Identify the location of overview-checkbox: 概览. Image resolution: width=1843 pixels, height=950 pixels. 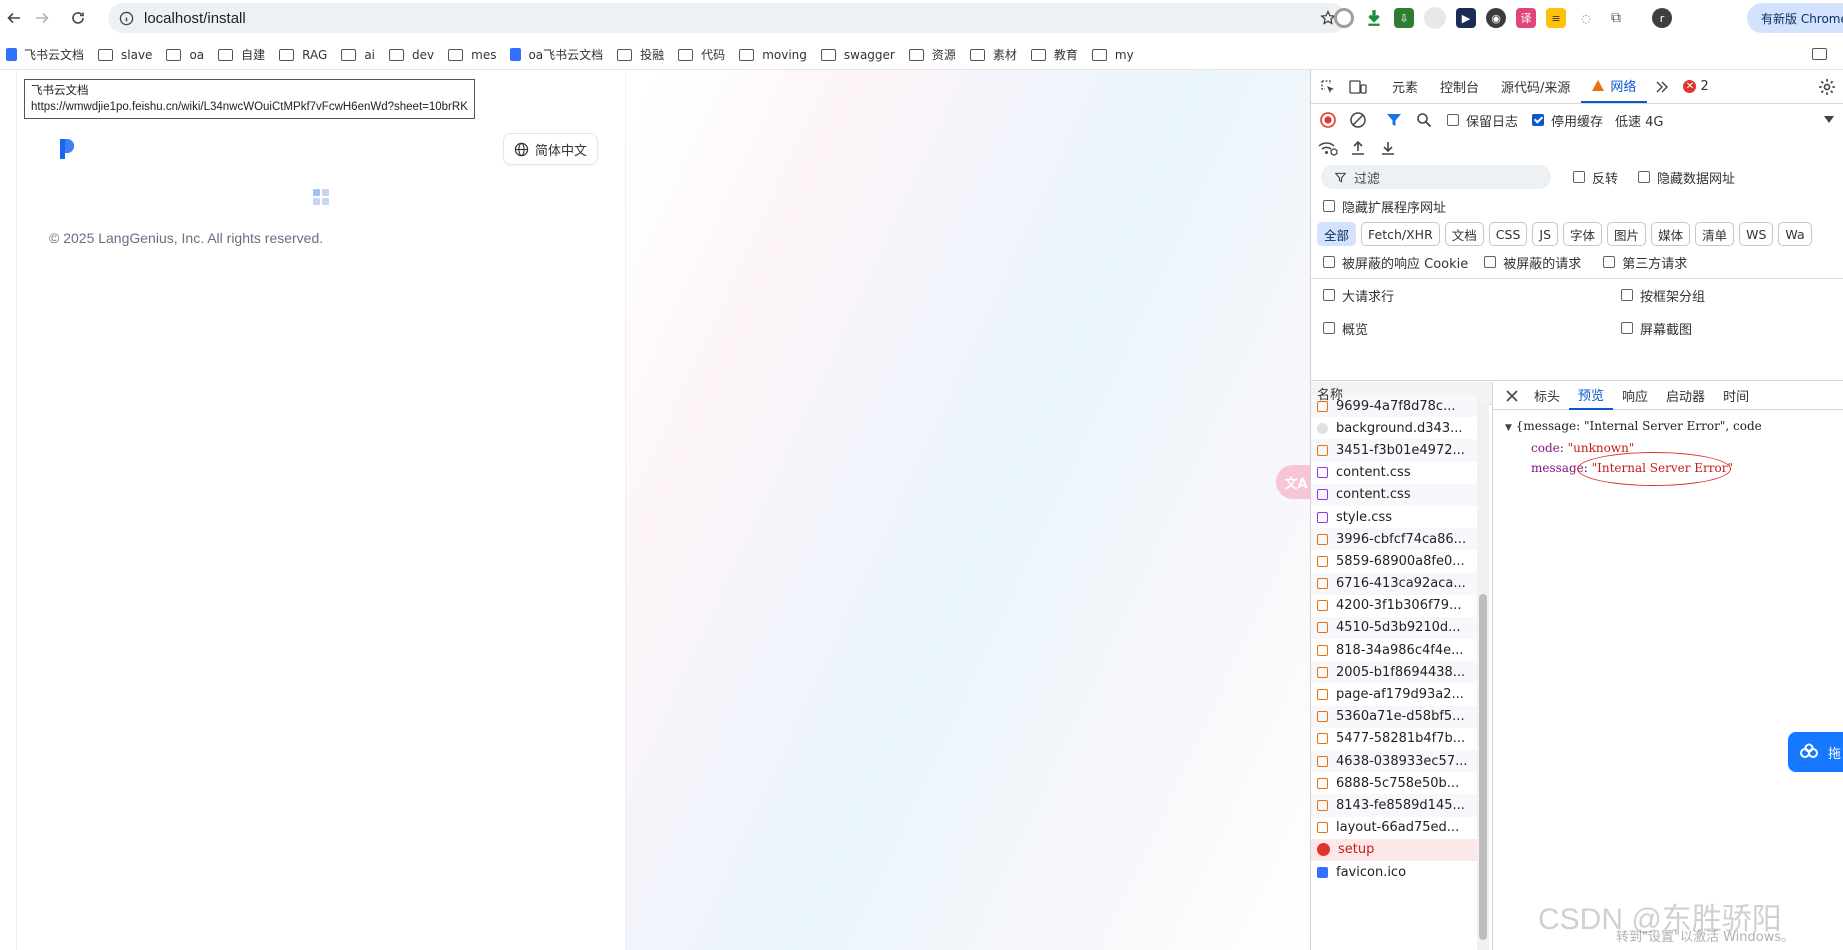
(1472, 328).